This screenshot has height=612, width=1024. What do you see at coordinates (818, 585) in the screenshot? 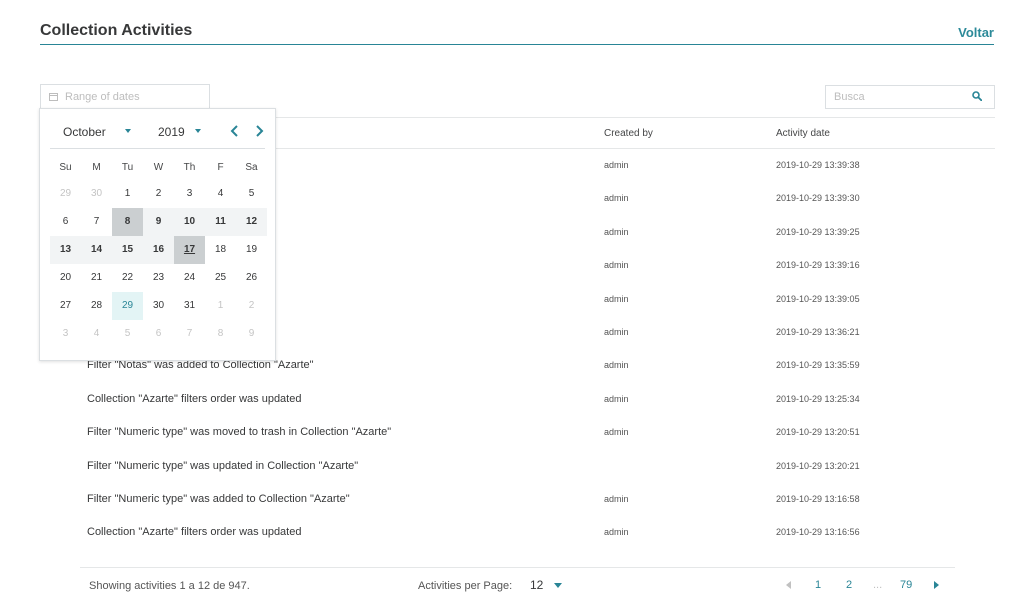
I see `page-1: 1` at bounding box center [818, 585].